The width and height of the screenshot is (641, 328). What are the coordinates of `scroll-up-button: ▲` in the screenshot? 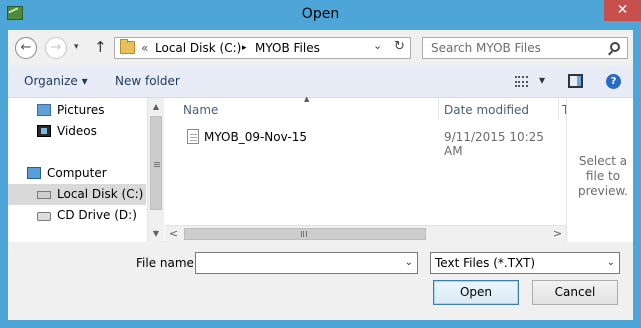 It's located at (156, 106).